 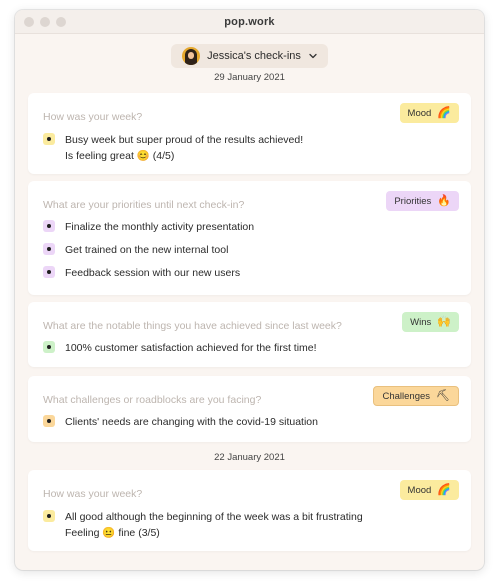 I want to click on pick-icon: ⛏, so click(x=443, y=395).